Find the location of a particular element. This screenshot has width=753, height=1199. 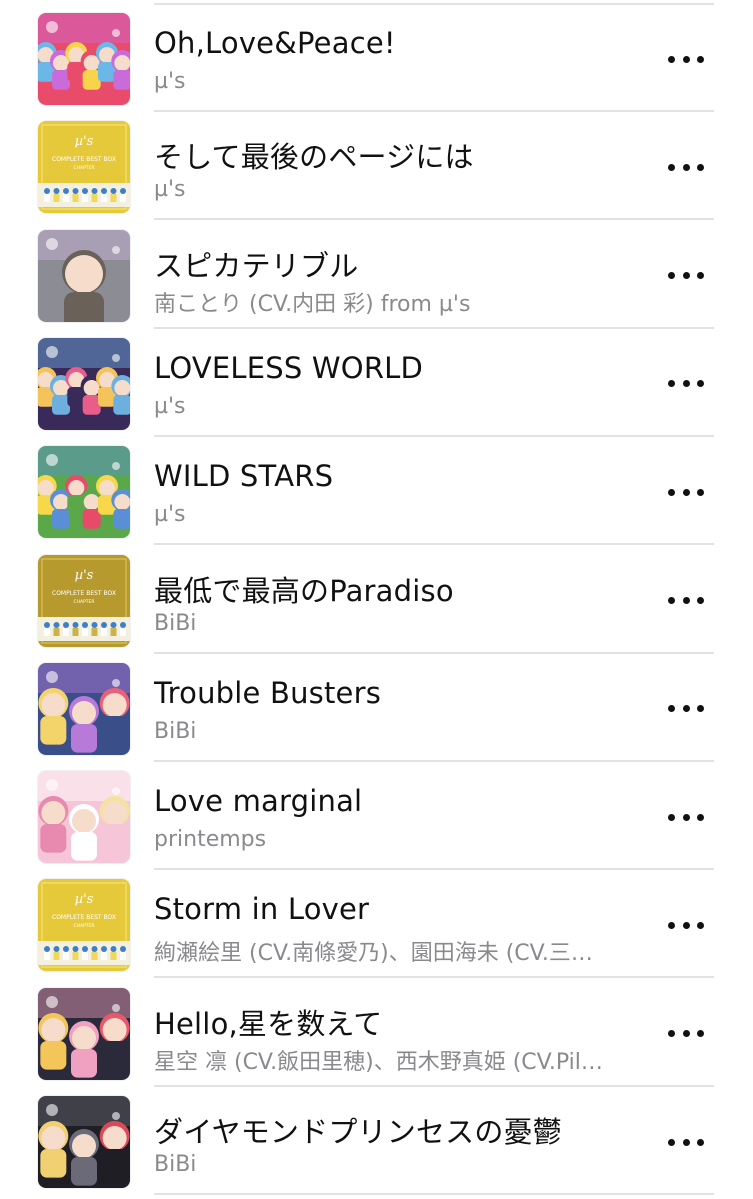

song-row: Trouble Busters BiBi is located at coordinates (376, 708).